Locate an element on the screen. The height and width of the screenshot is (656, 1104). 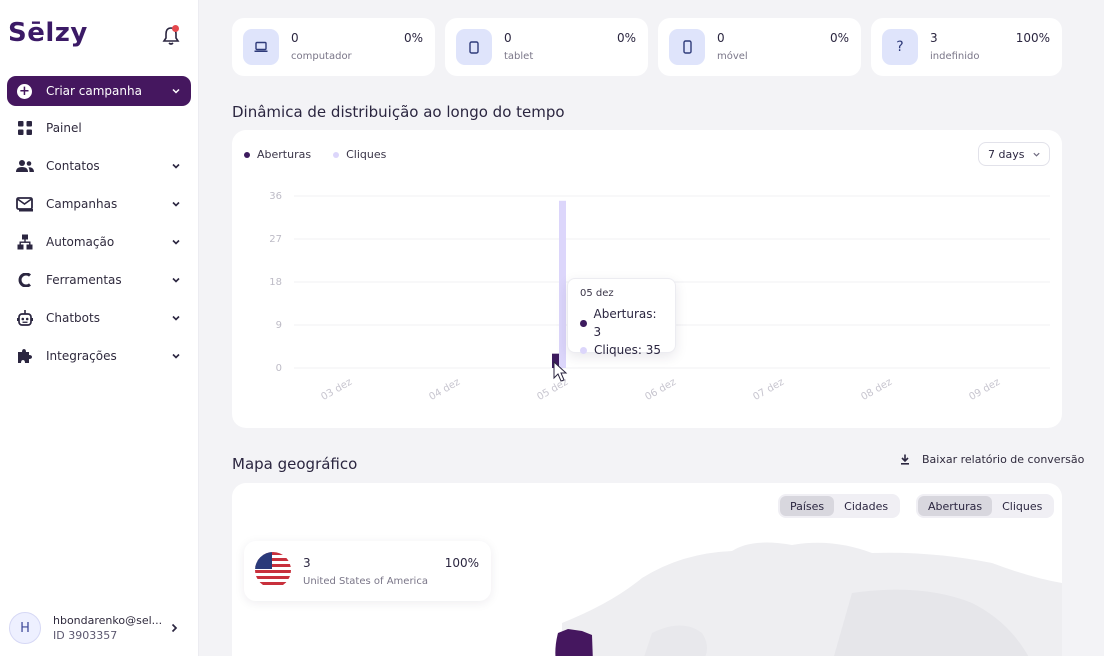
user-profile: H hbondarenko@sel... ID 3903357 is located at coordinates (99, 628).